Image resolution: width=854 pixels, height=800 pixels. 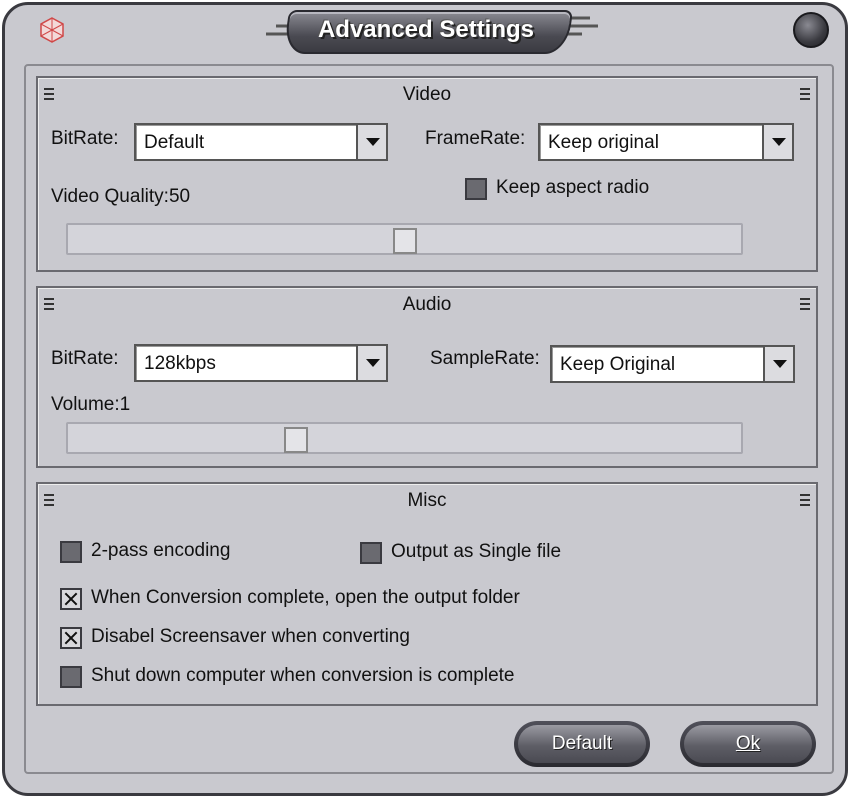 I want to click on default-button-label: Default, so click(x=582, y=743).